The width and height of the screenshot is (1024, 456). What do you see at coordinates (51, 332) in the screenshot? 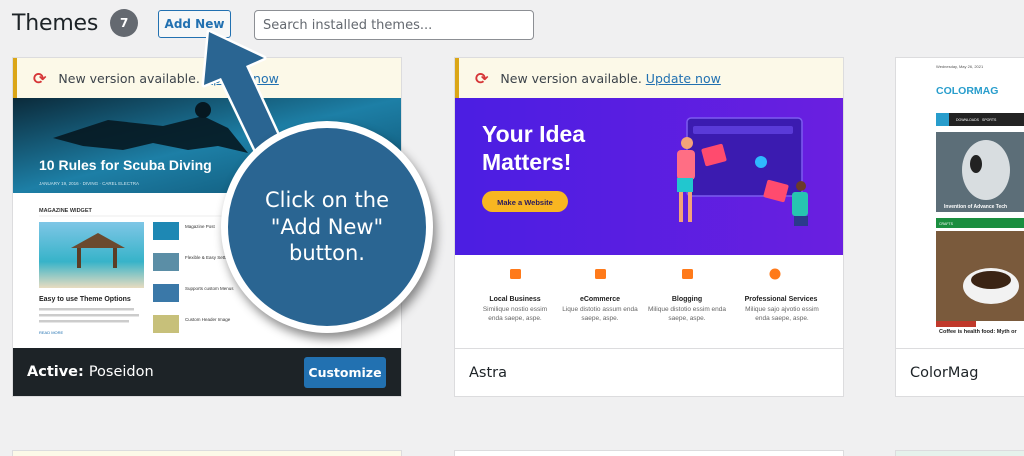
I see `svg-text: READ MORE` at bounding box center [51, 332].